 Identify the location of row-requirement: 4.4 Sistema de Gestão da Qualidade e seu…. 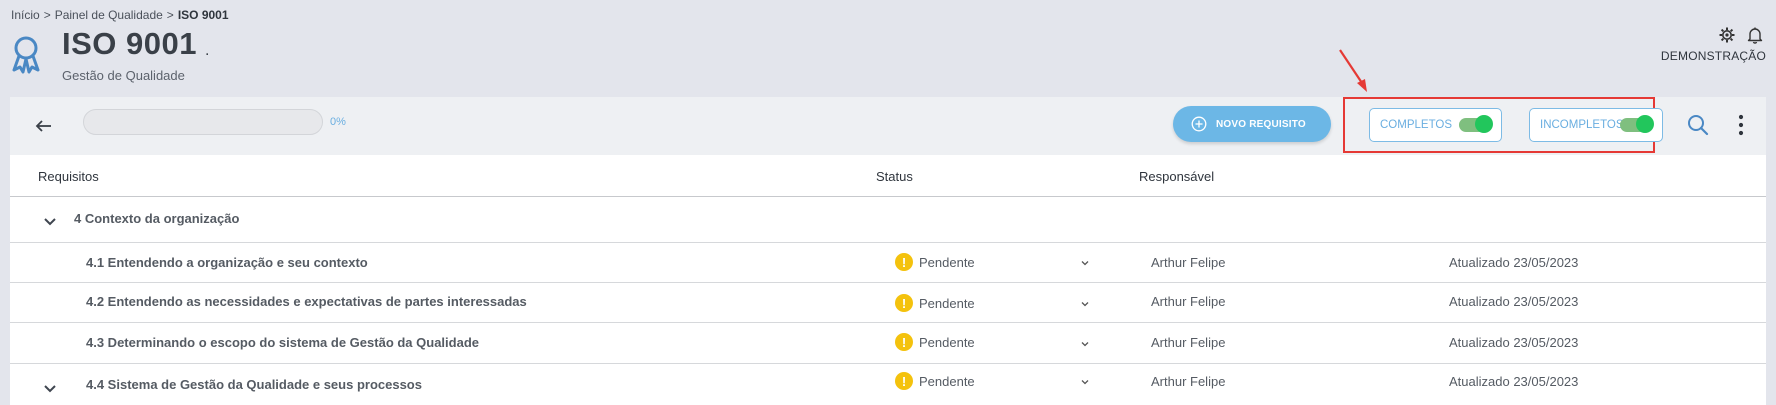
(254, 384).